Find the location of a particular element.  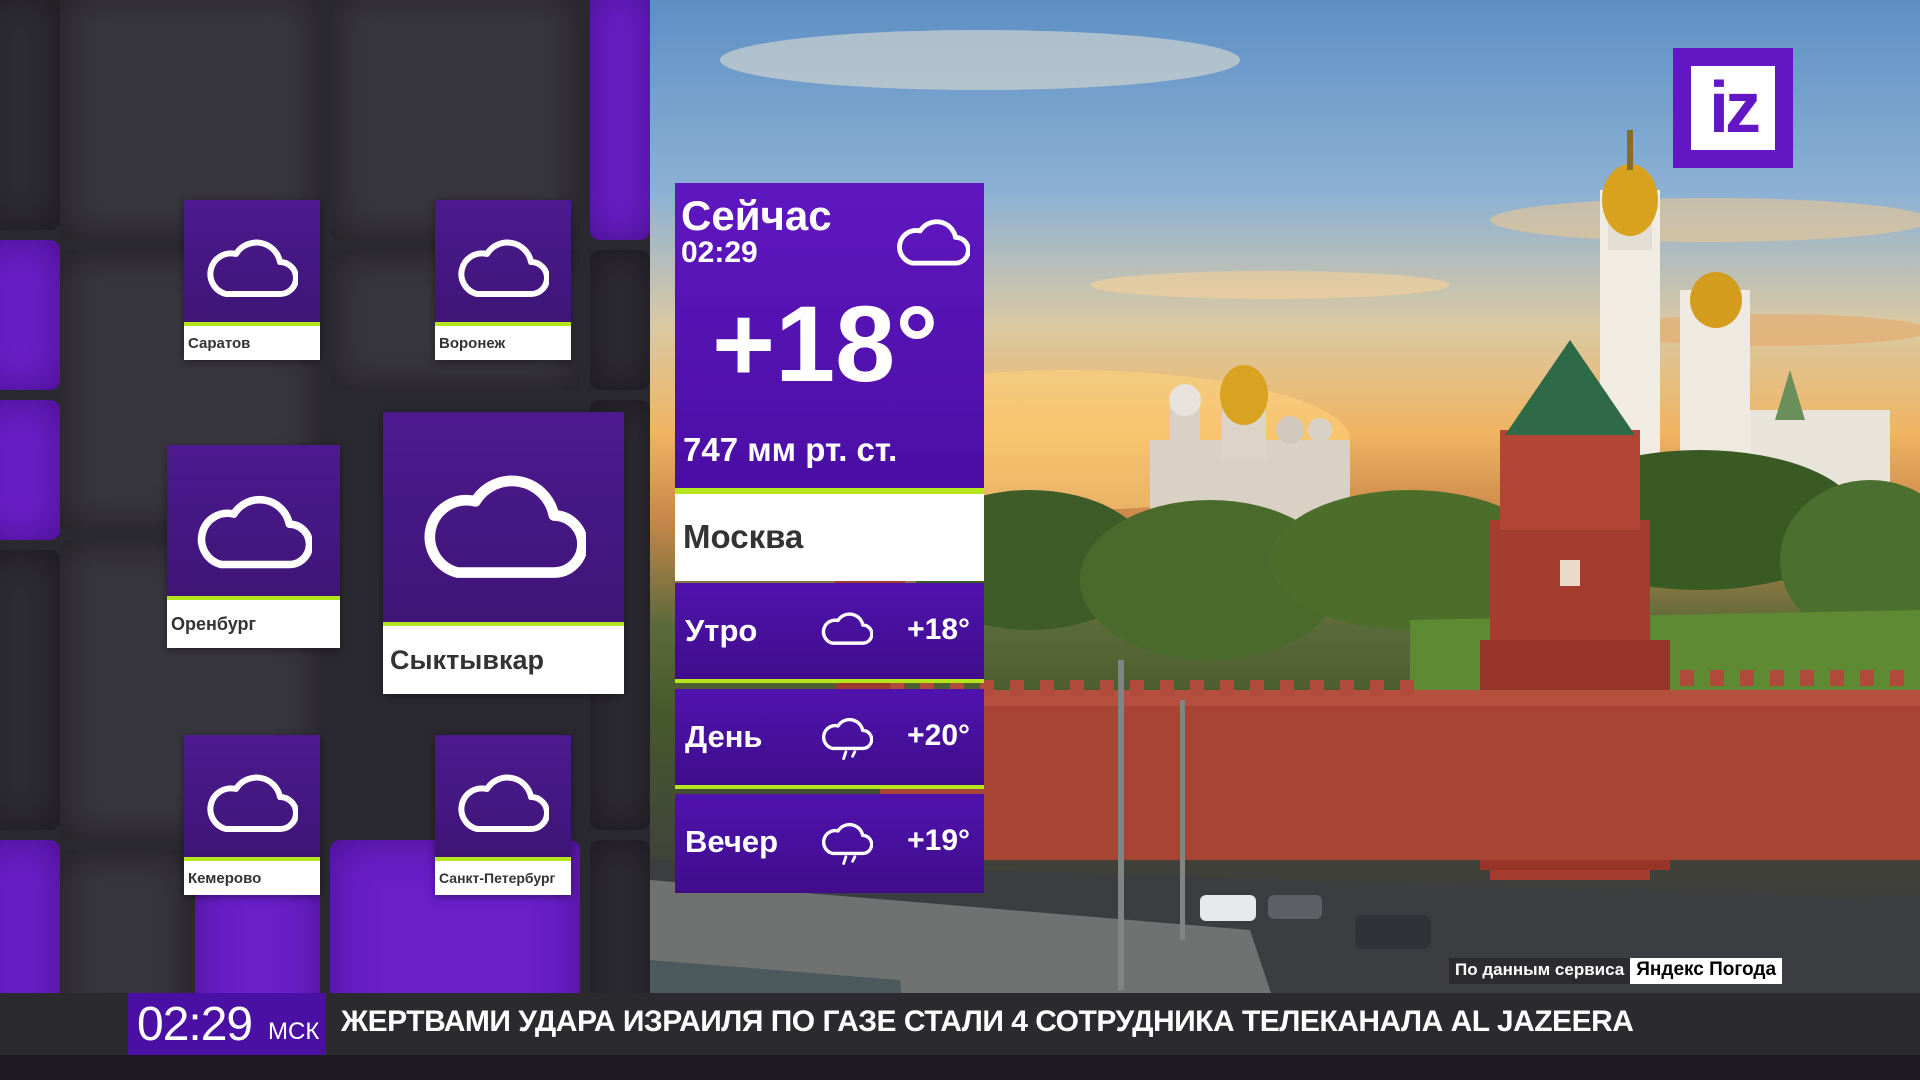

bottom-strip is located at coordinates (960, 1067).